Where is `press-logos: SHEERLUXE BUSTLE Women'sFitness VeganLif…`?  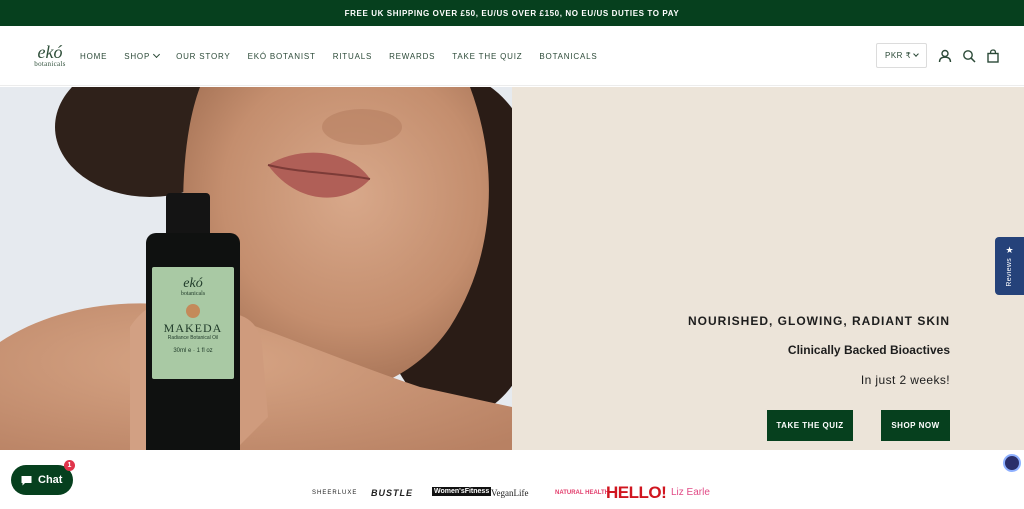 press-logos: SHEERLUXE BUSTLE Women'sFitness VeganLif… is located at coordinates (512, 494).